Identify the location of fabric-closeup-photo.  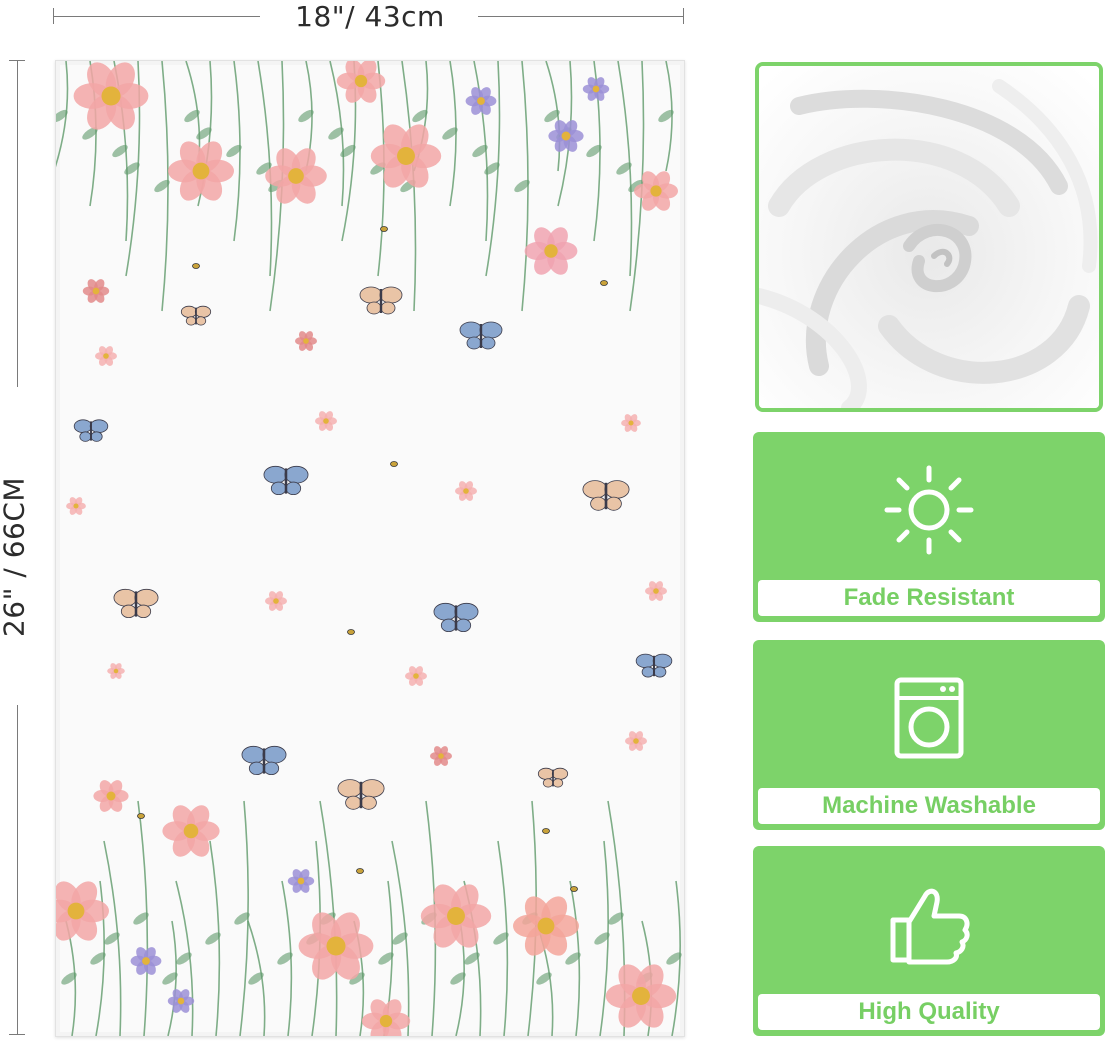
(929, 237).